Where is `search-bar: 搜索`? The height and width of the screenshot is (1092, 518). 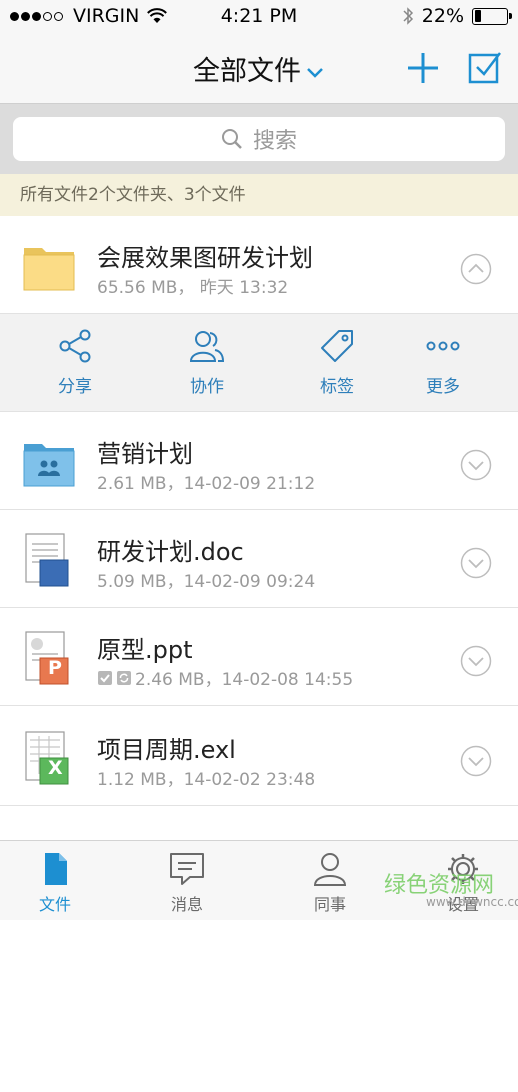
search-bar: 搜索 is located at coordinates (259, 139).